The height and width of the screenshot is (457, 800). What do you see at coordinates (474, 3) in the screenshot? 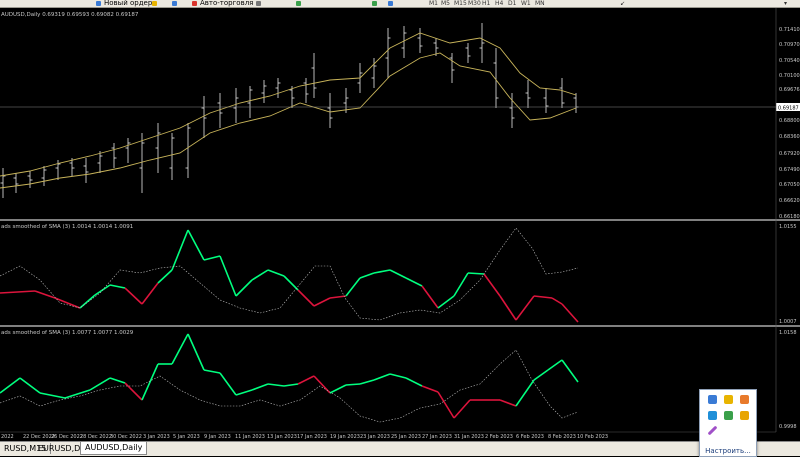
I see `timeframe-m30: M30` at bounding box center [474, 3].